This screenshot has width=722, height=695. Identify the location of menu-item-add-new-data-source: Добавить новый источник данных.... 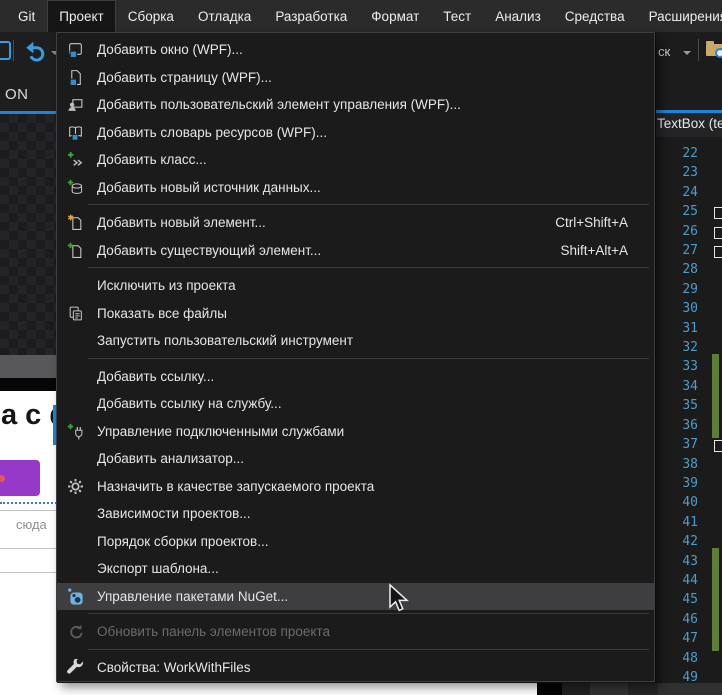
(355, 188).